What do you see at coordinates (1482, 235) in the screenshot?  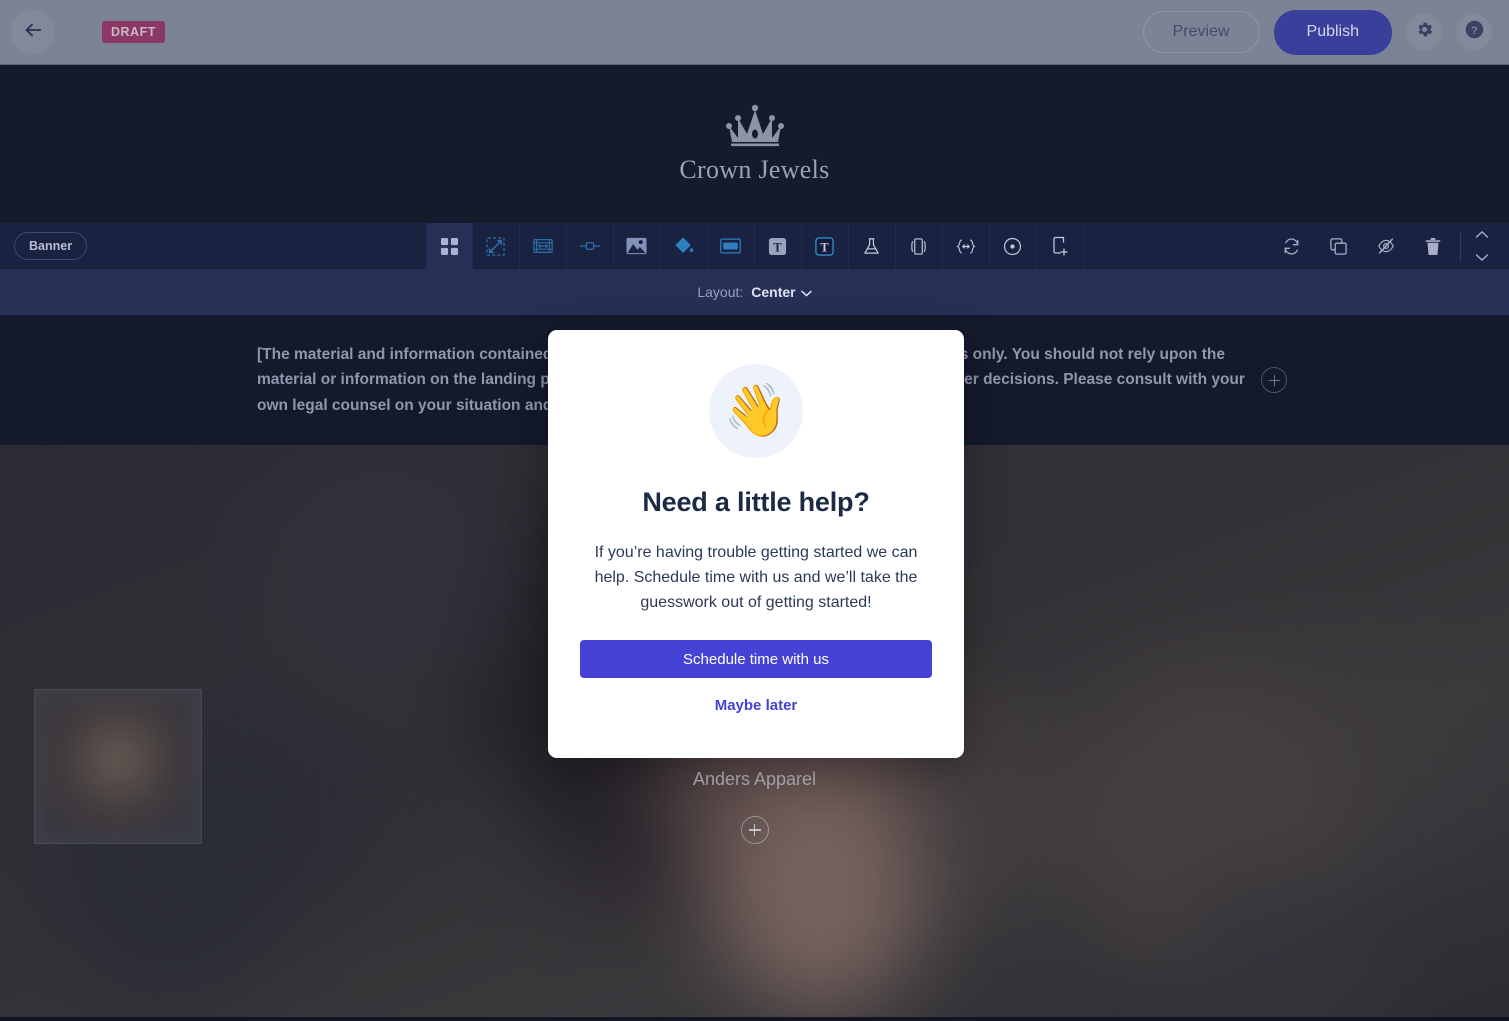 I see `chevron-up-icon` at bounding box center [1482, 235].